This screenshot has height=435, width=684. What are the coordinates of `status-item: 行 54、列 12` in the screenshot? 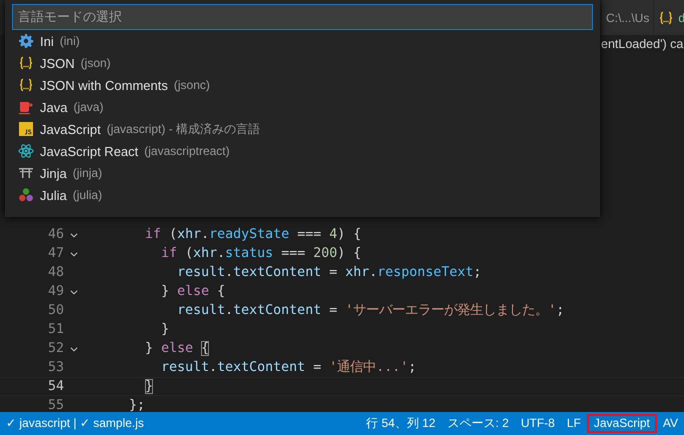 It's located at (401, 423).